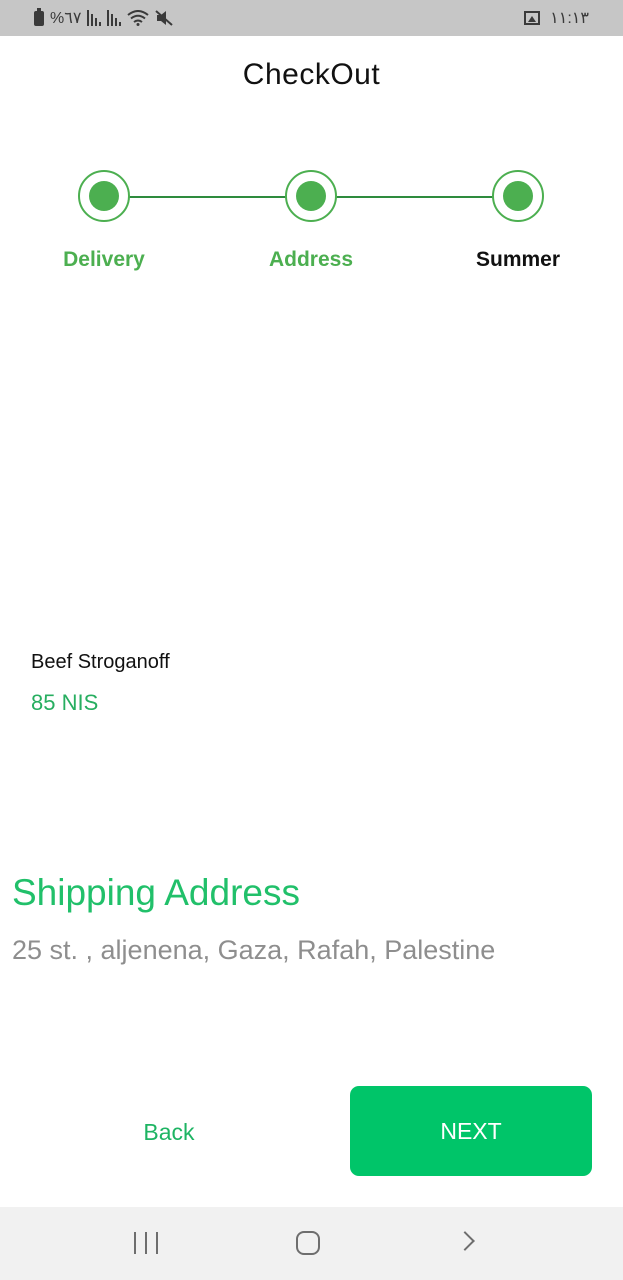  I want to click on next-button: NEXT, so click(471, 1131).